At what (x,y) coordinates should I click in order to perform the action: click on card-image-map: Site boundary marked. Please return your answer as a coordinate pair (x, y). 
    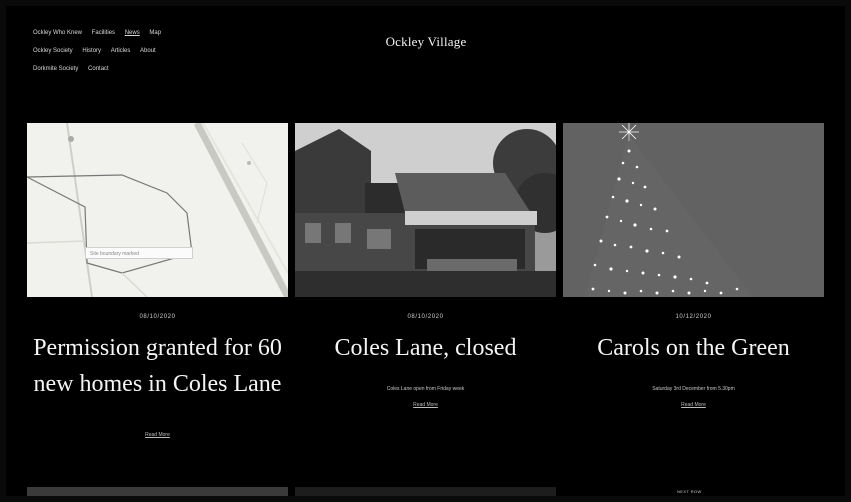
    Looking at the image, I should click on (157, 210).